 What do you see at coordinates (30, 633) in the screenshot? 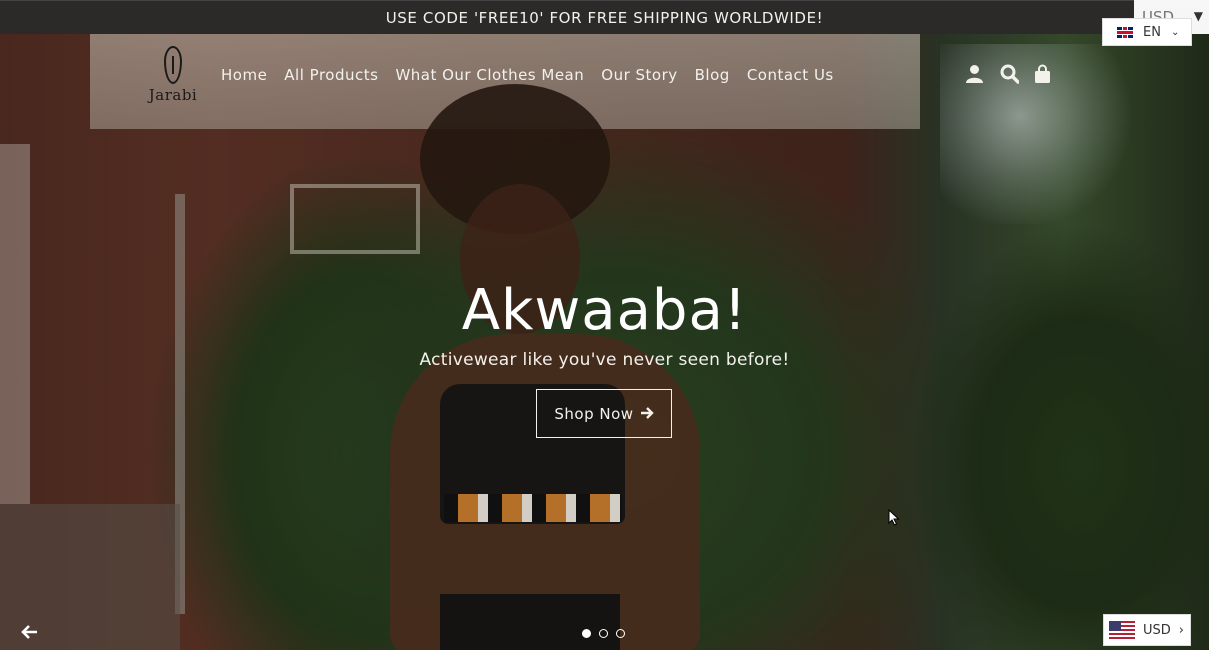
I see `previous-slide-arrow-icon` at bounding box center [30, 633].